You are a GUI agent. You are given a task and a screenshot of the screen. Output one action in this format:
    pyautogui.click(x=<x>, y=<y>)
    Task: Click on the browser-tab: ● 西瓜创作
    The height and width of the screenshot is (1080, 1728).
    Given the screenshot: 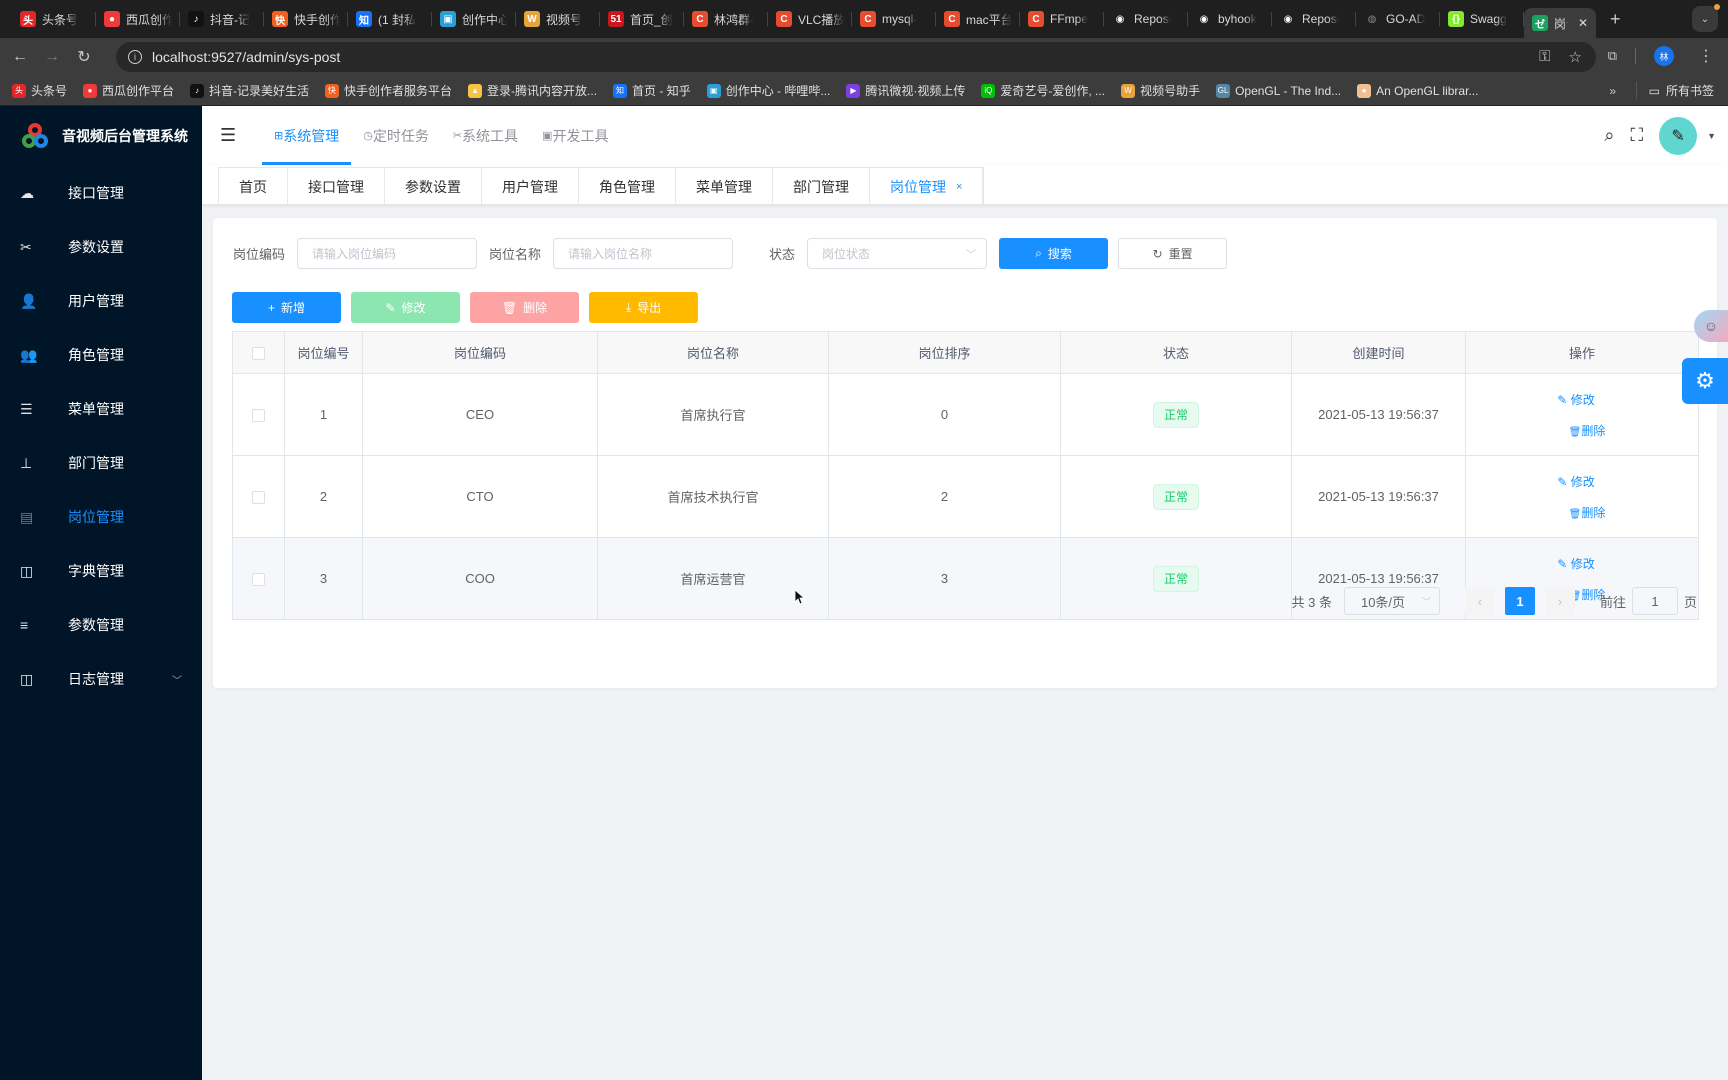 What is the action you would take?
    pyautogui.click(x=138, y=19)
    